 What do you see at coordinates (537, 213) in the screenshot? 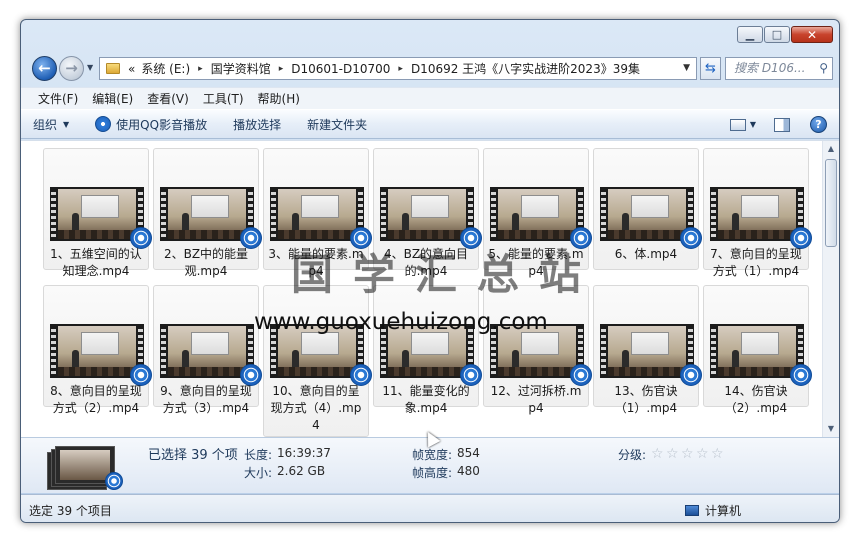
I see `file-item: 5、能量的要素.mp4` at bounding box center [537, 213].